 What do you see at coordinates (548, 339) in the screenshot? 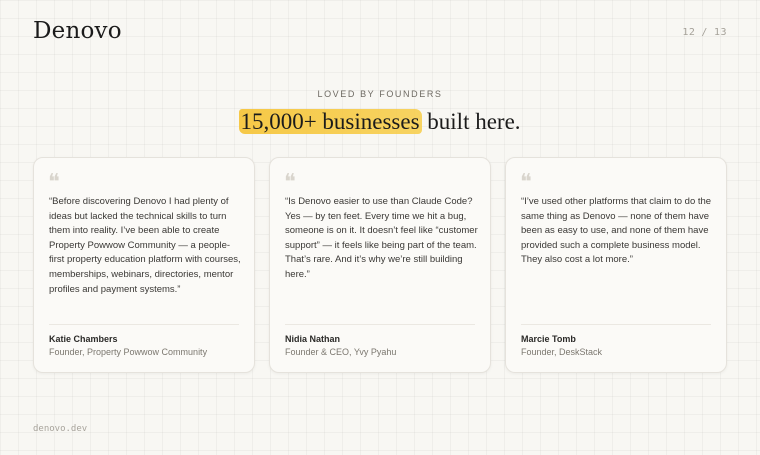
I see `testimonial-author: Marcie Tomb` at bounding box center [548, 339].